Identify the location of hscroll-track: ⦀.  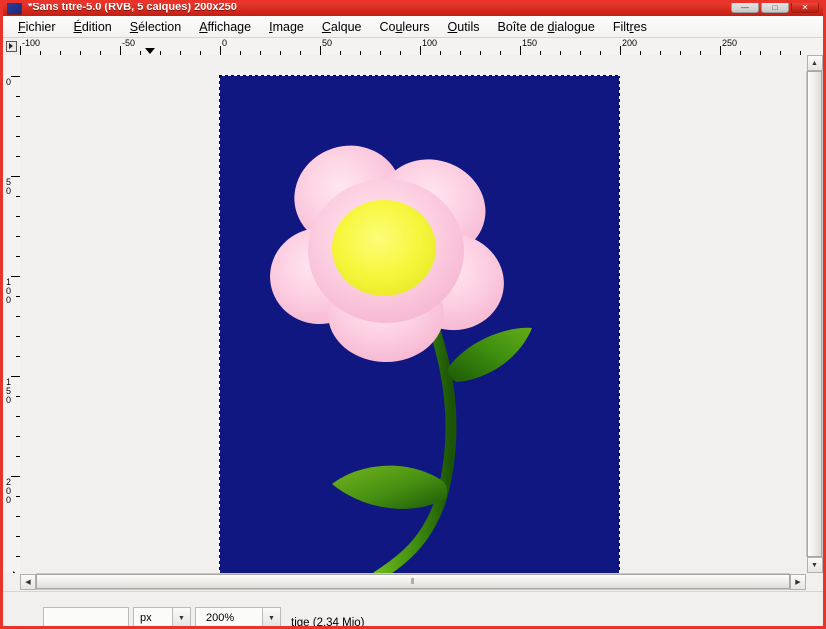
(413, 581).